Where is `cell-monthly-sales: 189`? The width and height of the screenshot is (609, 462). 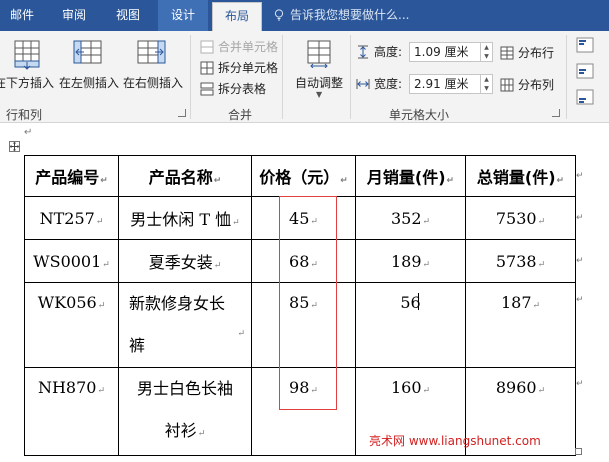
cell-monthly-sales: 189 is located at coordinates (406, 261).